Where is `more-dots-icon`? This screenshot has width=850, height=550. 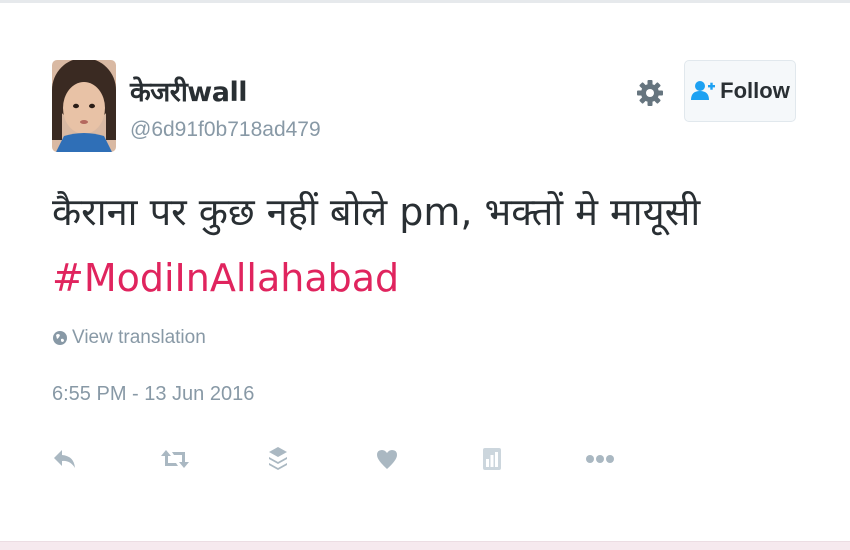 more-dots-icon is located at coordinates (600, 459).